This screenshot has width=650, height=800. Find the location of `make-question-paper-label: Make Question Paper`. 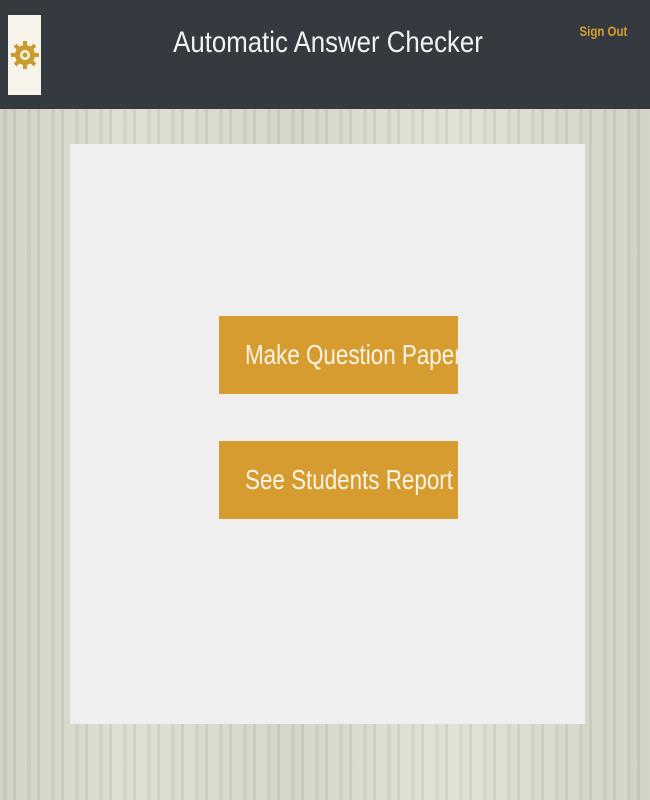

make-question-paper-label: Make Question Paper is located at coordinates (351, 354).